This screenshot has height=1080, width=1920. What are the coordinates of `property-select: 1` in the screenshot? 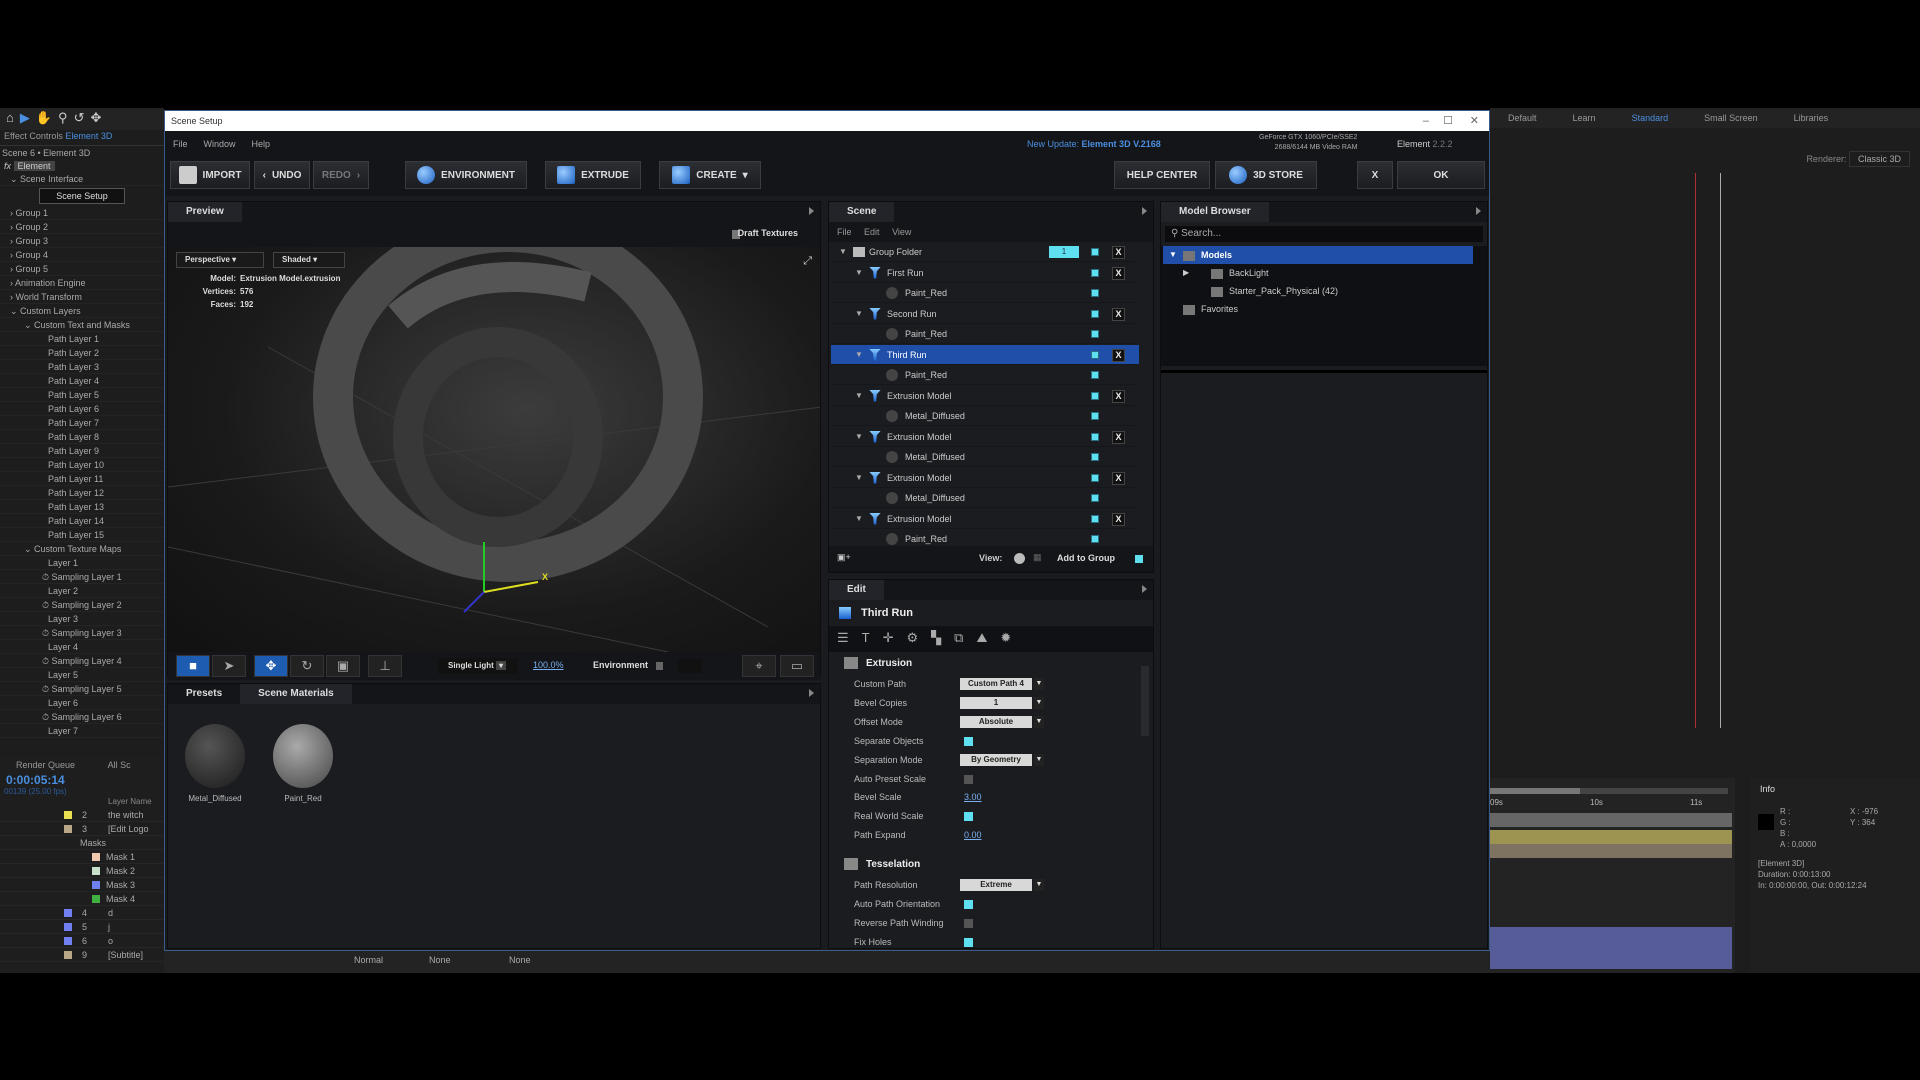 It's located at (996, 702).